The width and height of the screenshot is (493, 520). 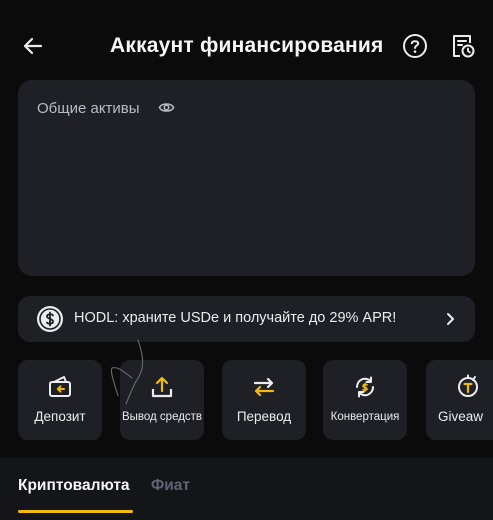 I want to click on deposit-icon, so click(x=60, y=386).